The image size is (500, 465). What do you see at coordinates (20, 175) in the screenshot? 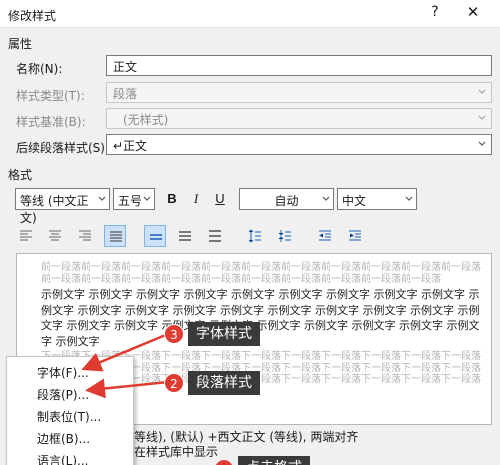
I see `format-section-label: 格式` at bounding box center [20, 175].